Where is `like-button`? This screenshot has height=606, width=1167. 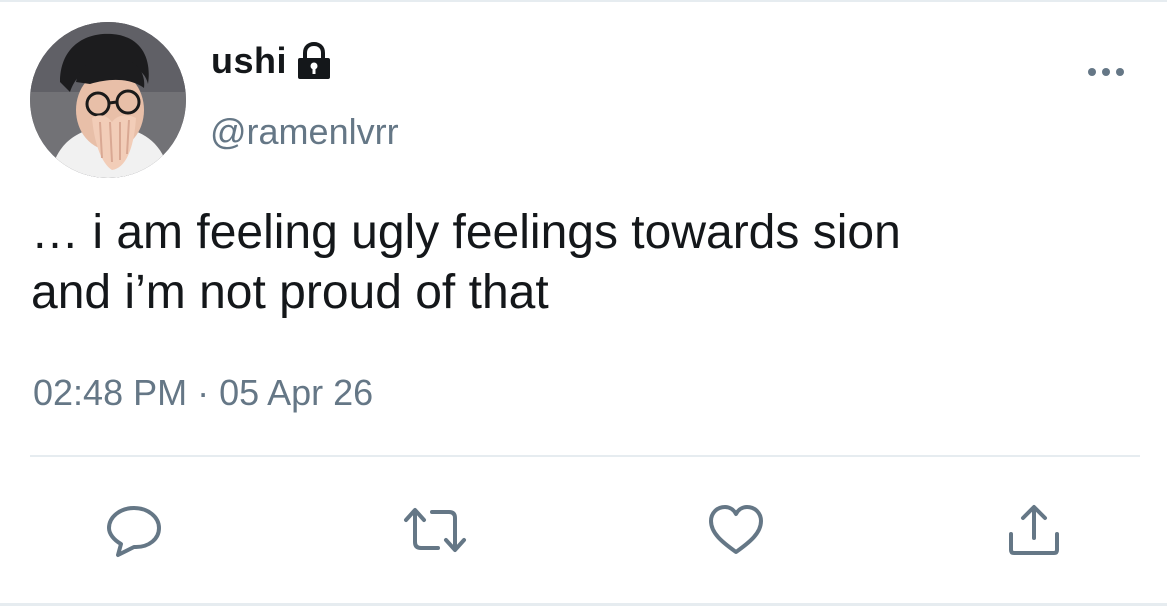 like-button is located at coordinates (736, 530).